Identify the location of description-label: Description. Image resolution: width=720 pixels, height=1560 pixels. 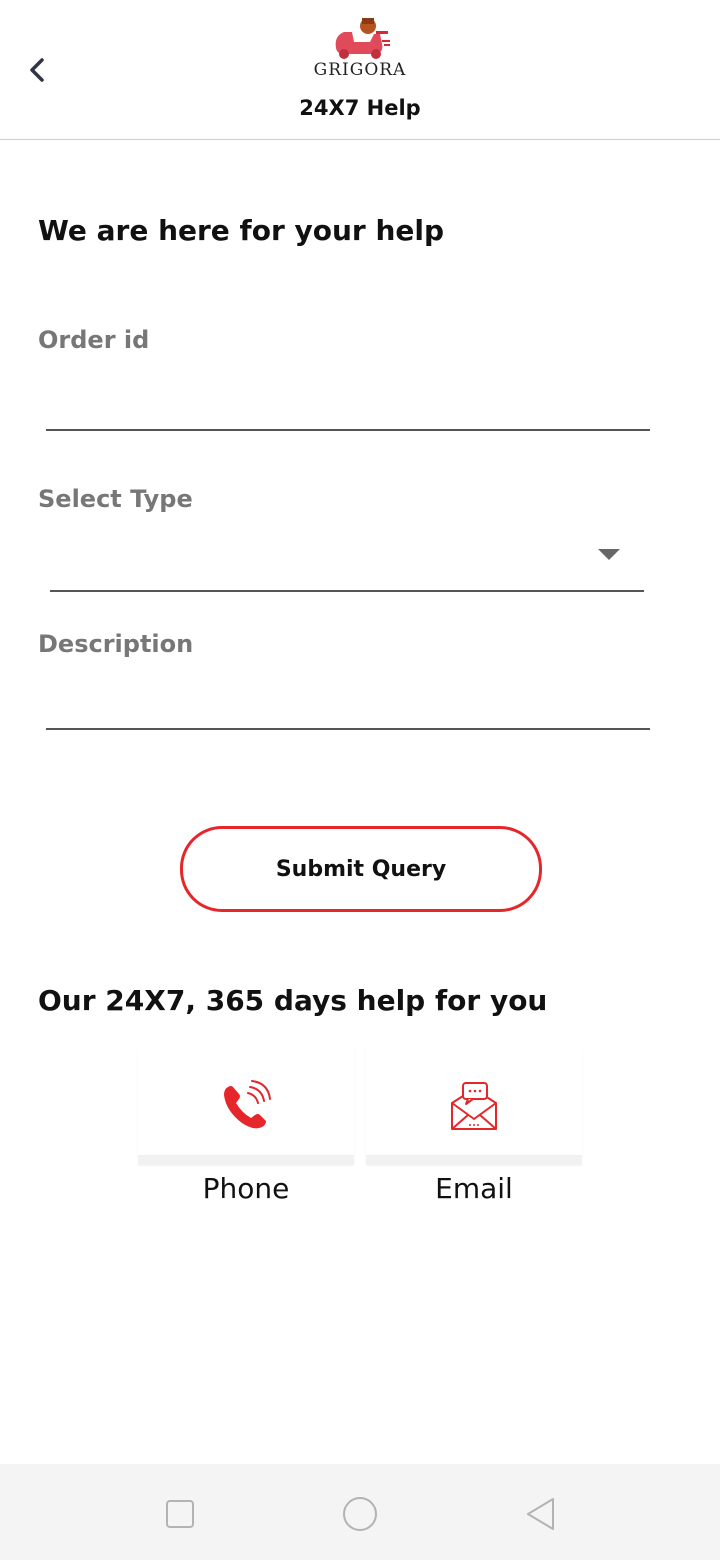
(116, 644).